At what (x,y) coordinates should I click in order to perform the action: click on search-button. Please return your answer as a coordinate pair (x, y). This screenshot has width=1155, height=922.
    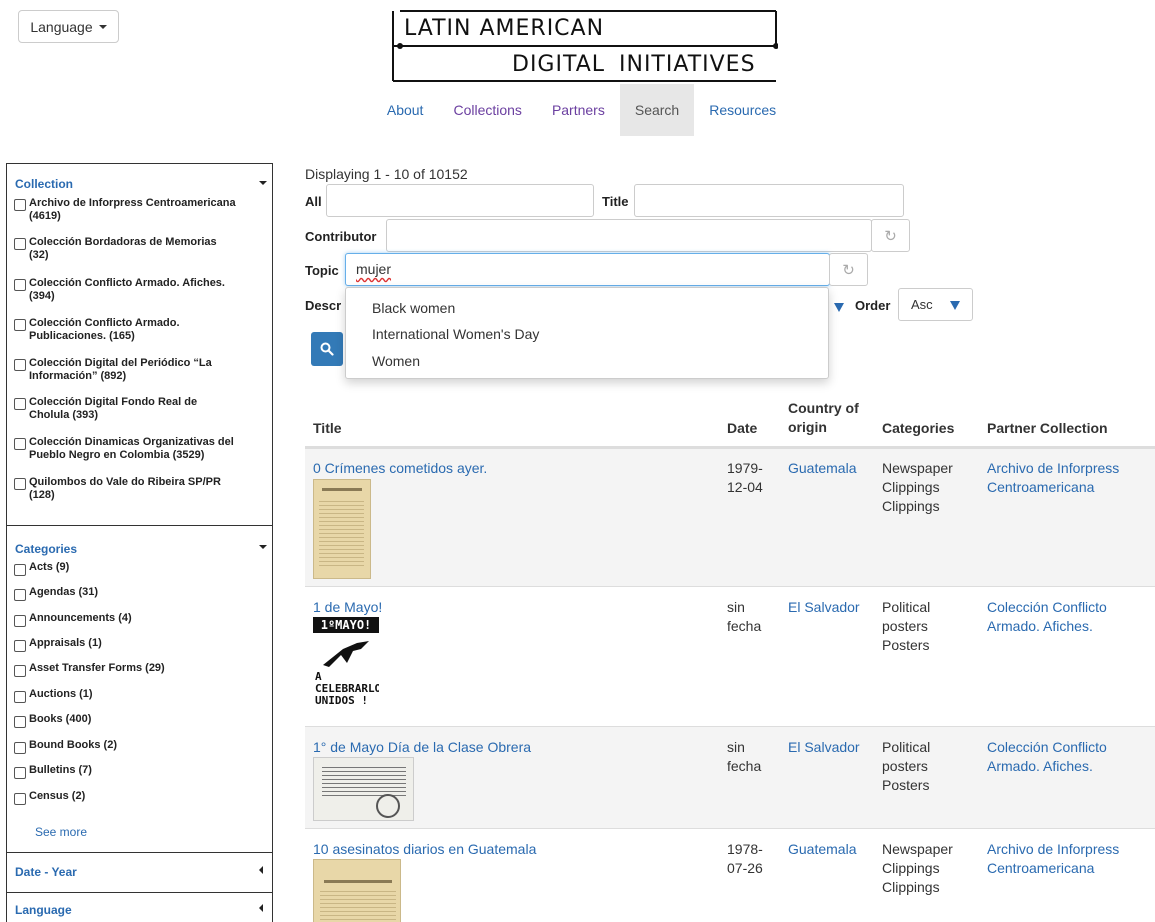
    Looking at the image, I should click on (327, 349).